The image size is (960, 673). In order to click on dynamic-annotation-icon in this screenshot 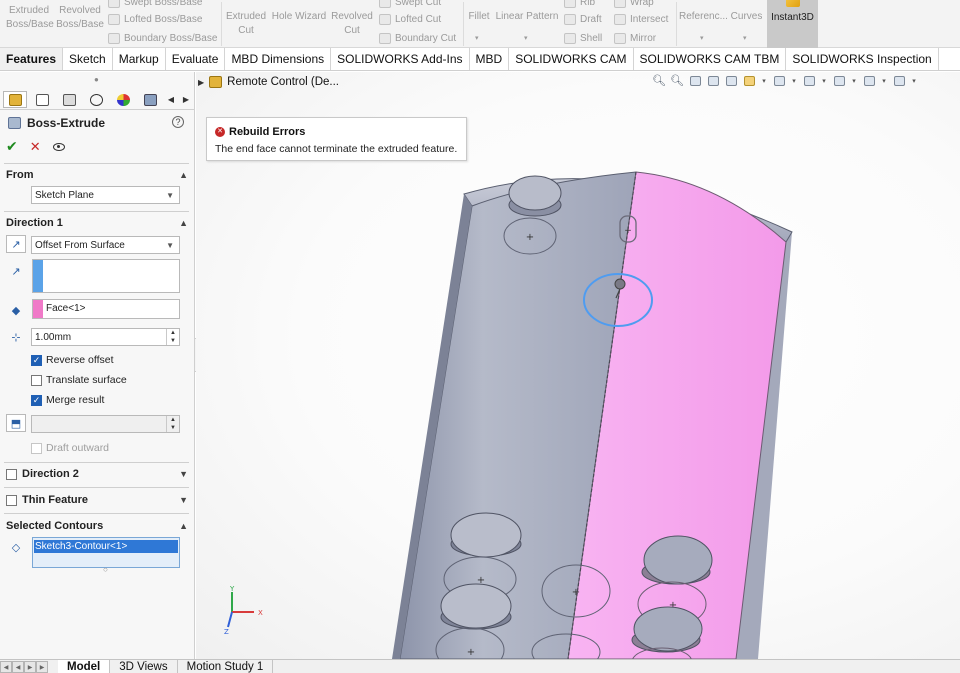, I will do `click(731, 80)`.